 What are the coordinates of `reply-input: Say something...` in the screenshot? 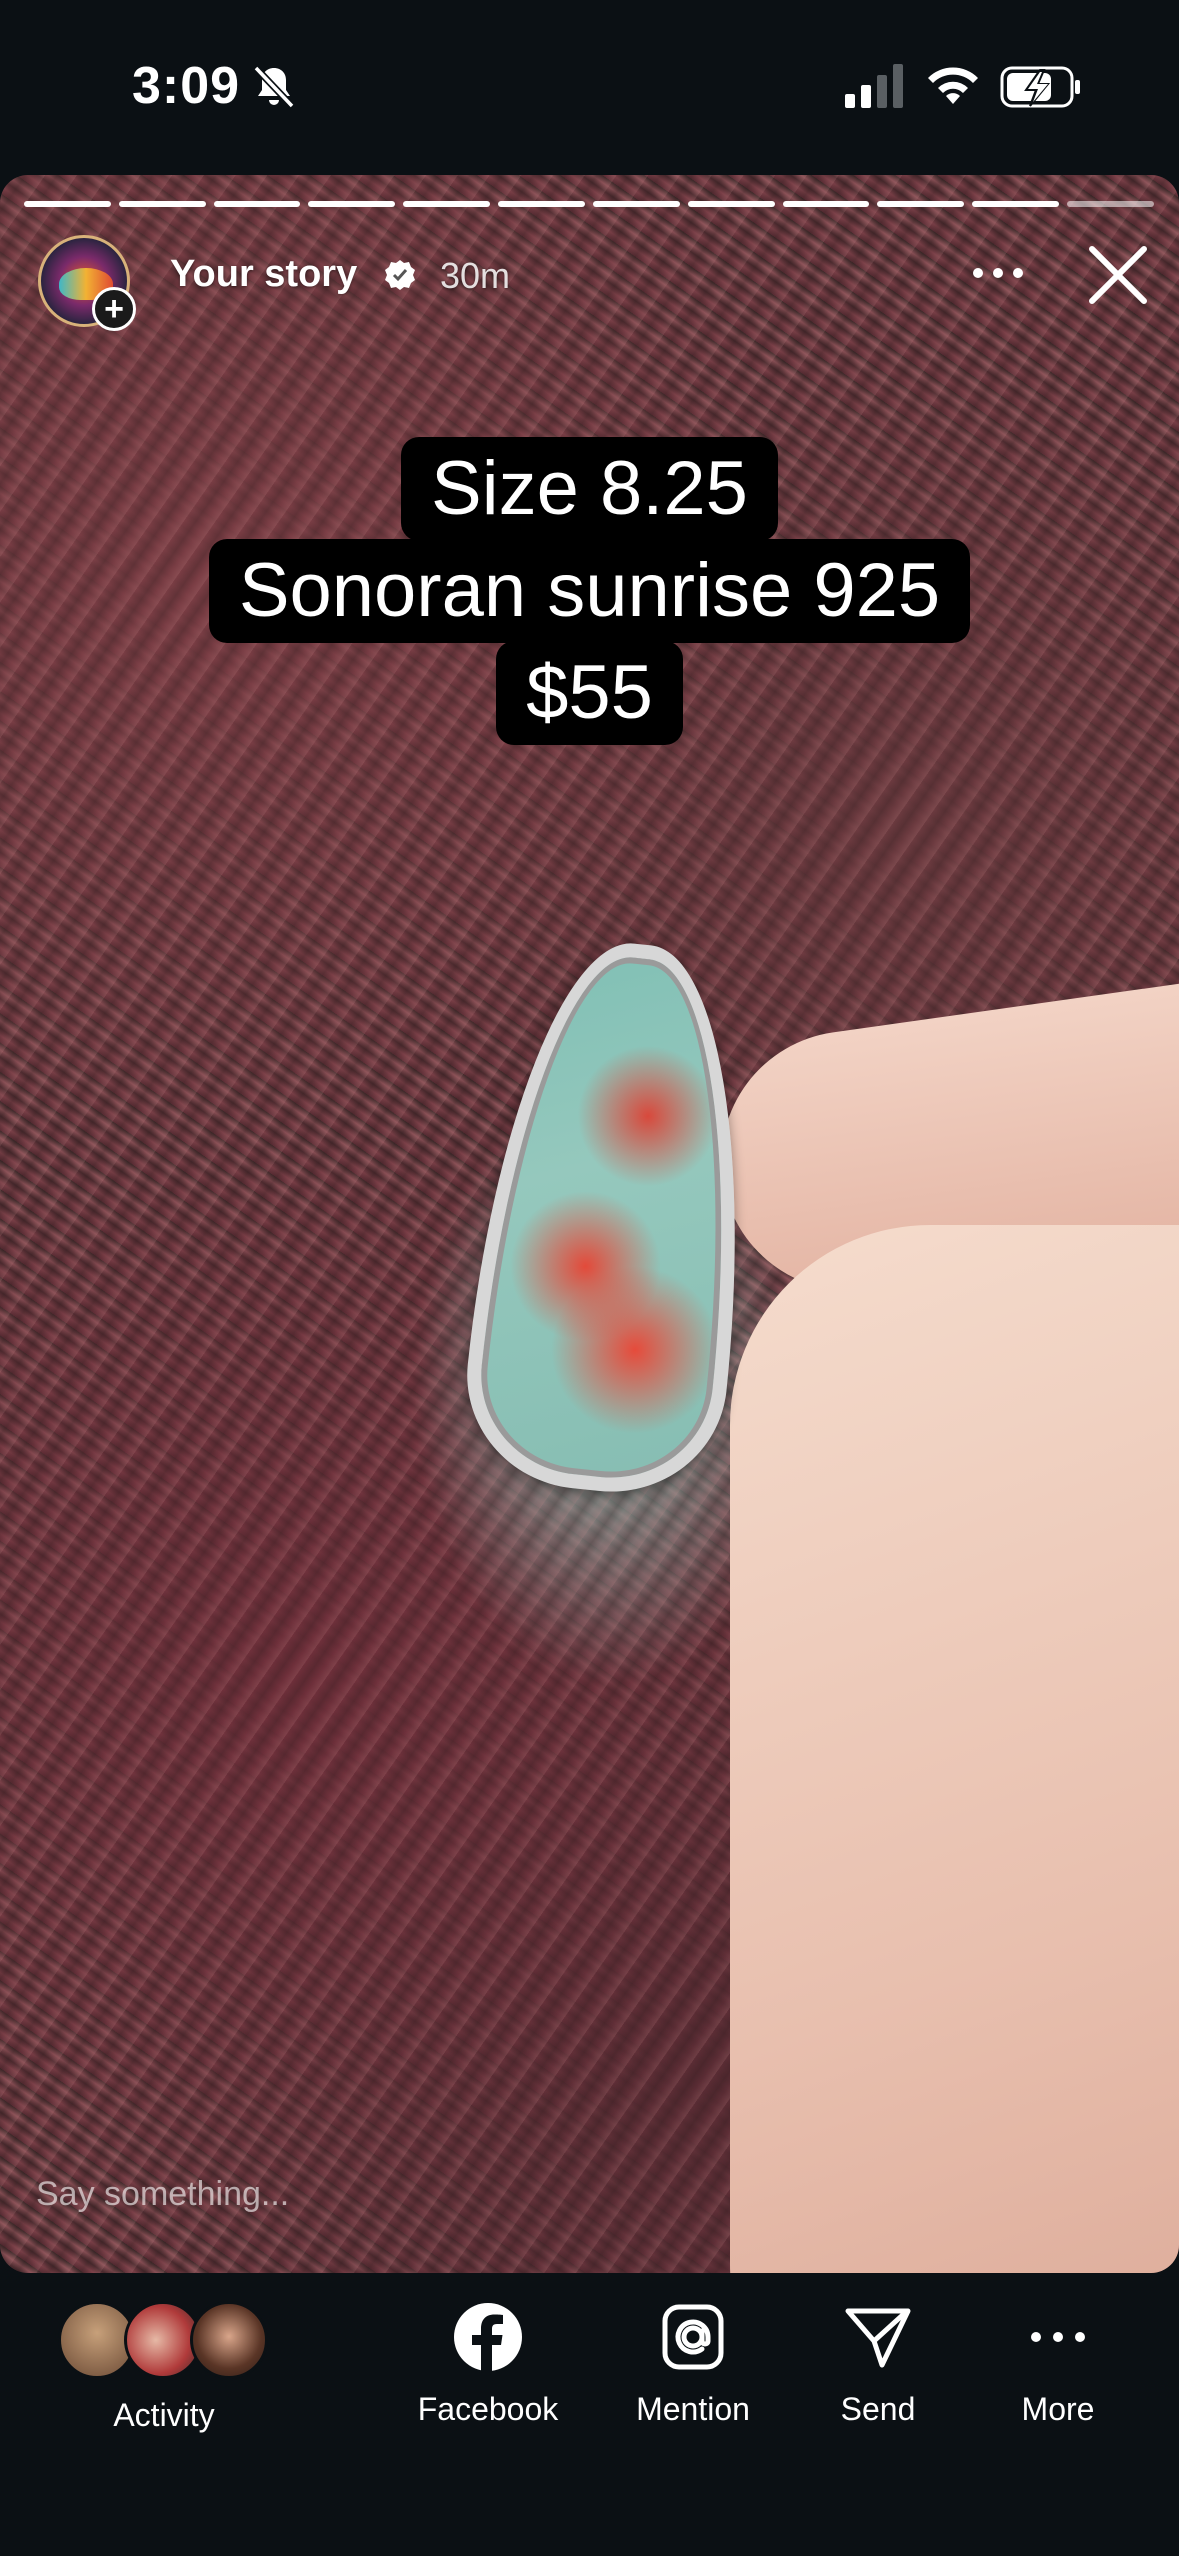 It's located at (162, 2194).